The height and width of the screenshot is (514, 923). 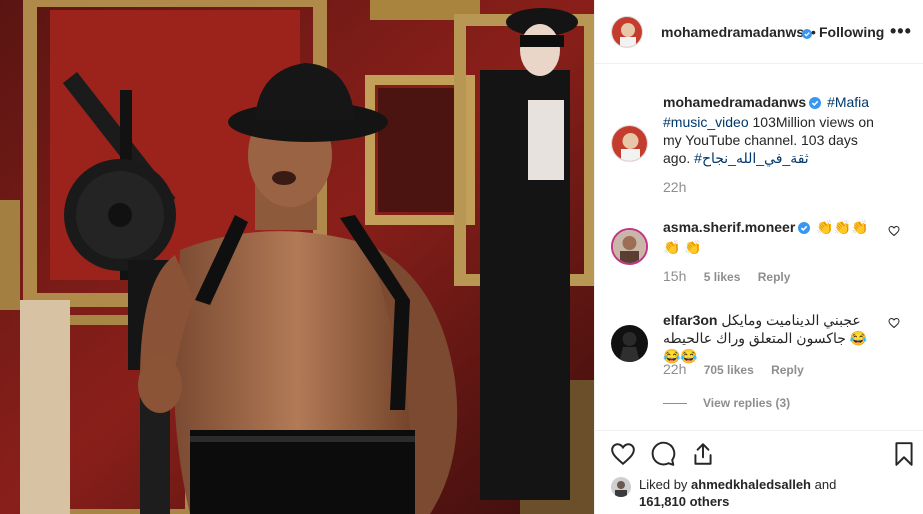 I want to click on hashtag-link: #ثقة_في_الله_نجاح, so click(x=751, y=158).